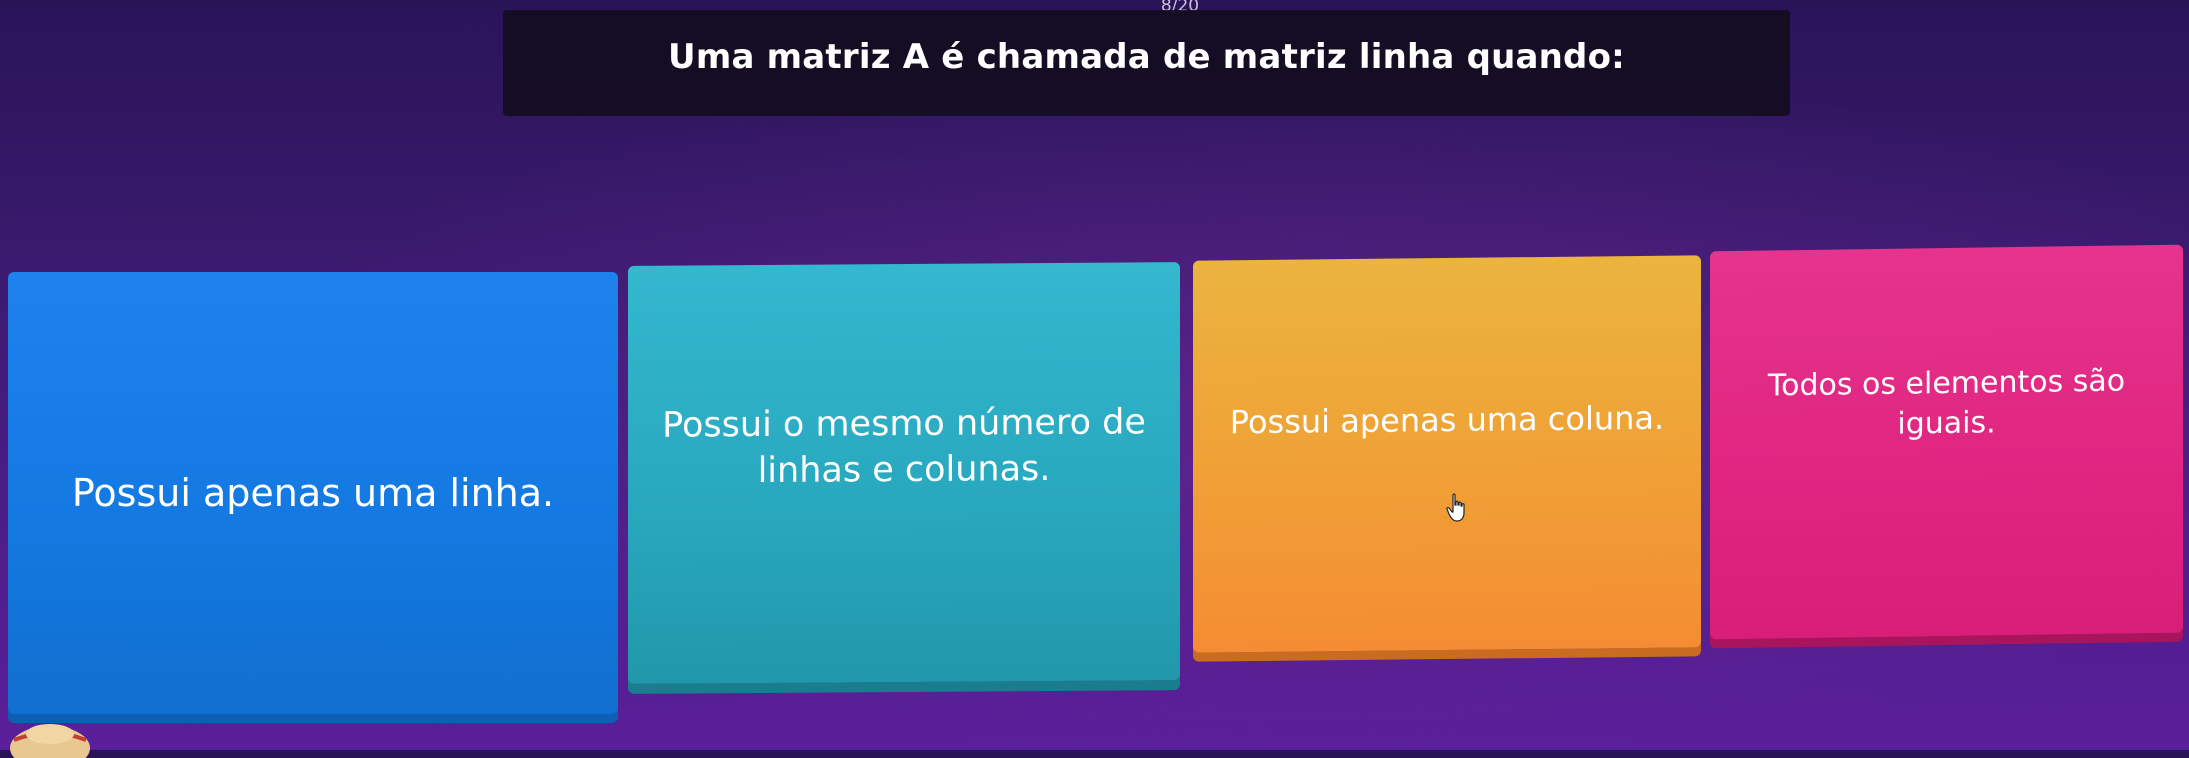  I want to click on answer-option-4: Todos os elementos são iguais., so click(1946, 442).